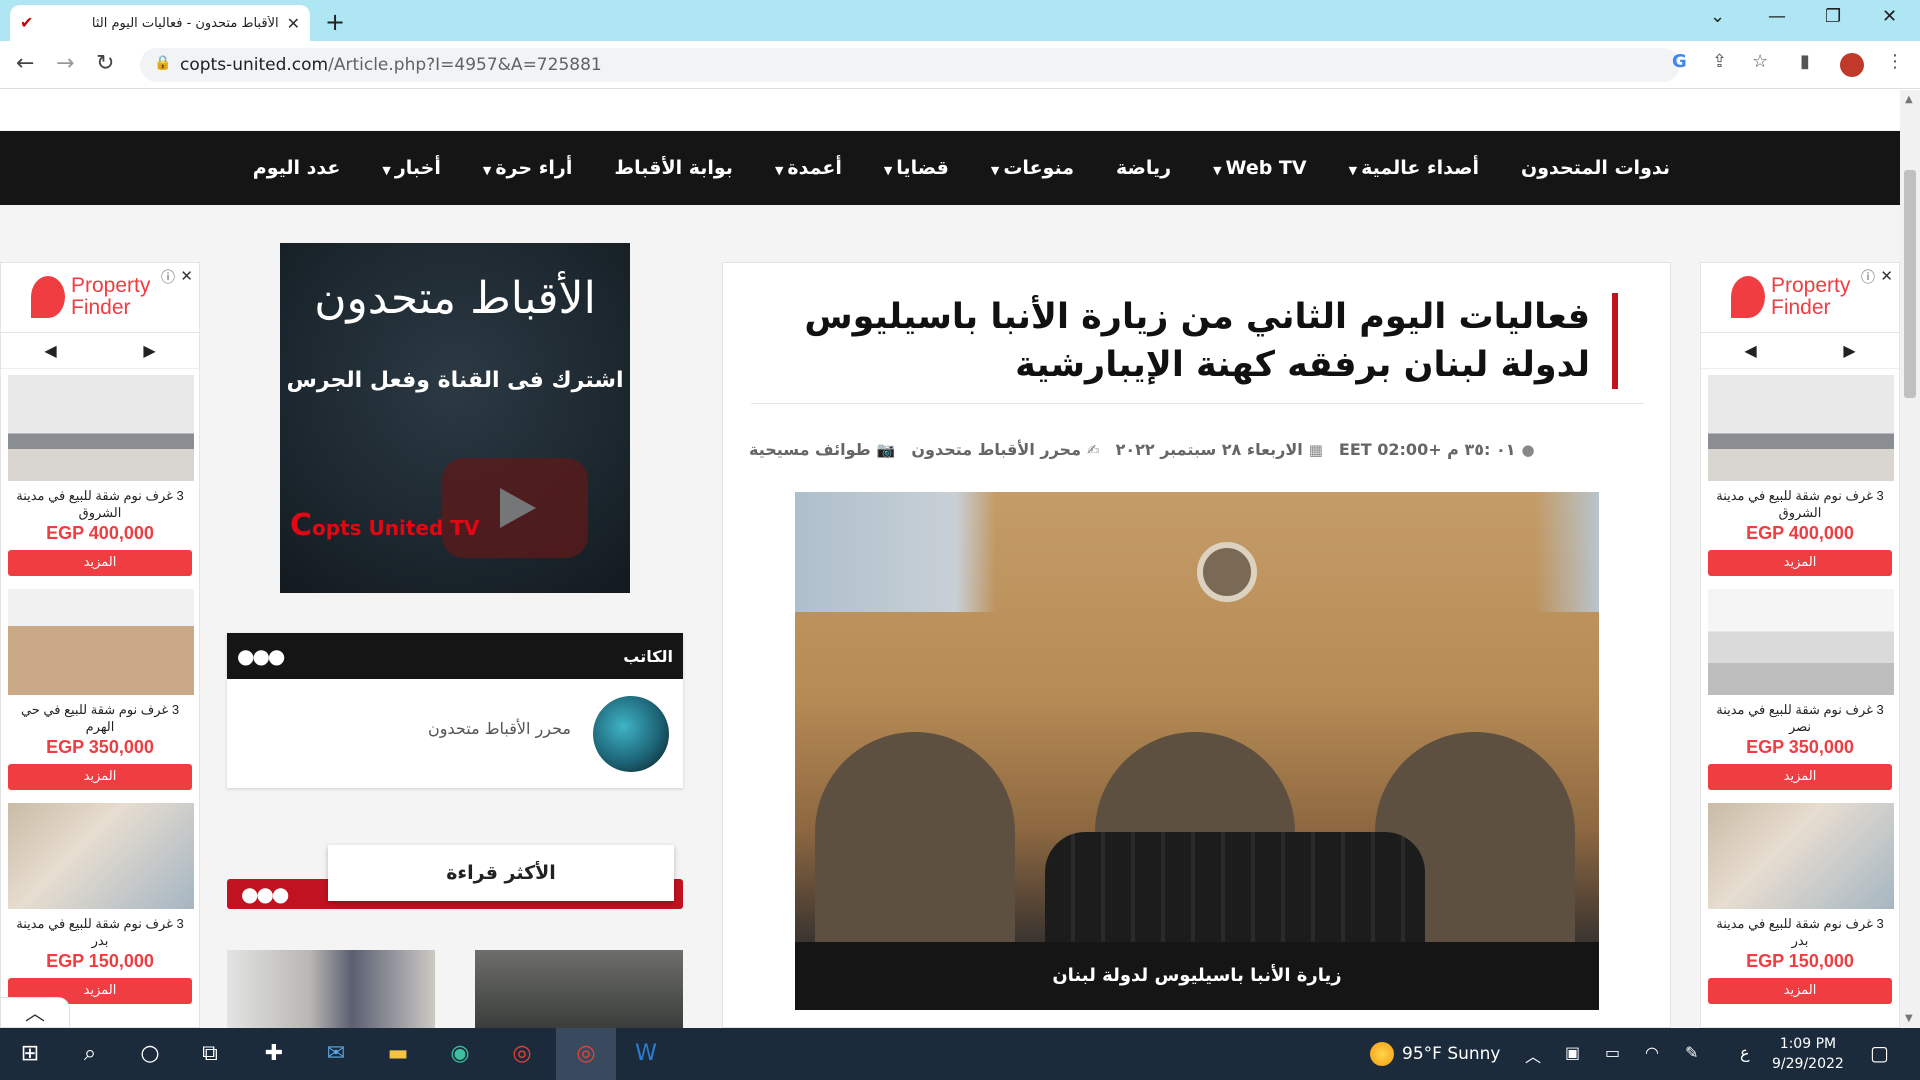 The height and width of the screenshot is (1080, 1920). I want to click on cortana-icon: ○, so click(150, 1054).